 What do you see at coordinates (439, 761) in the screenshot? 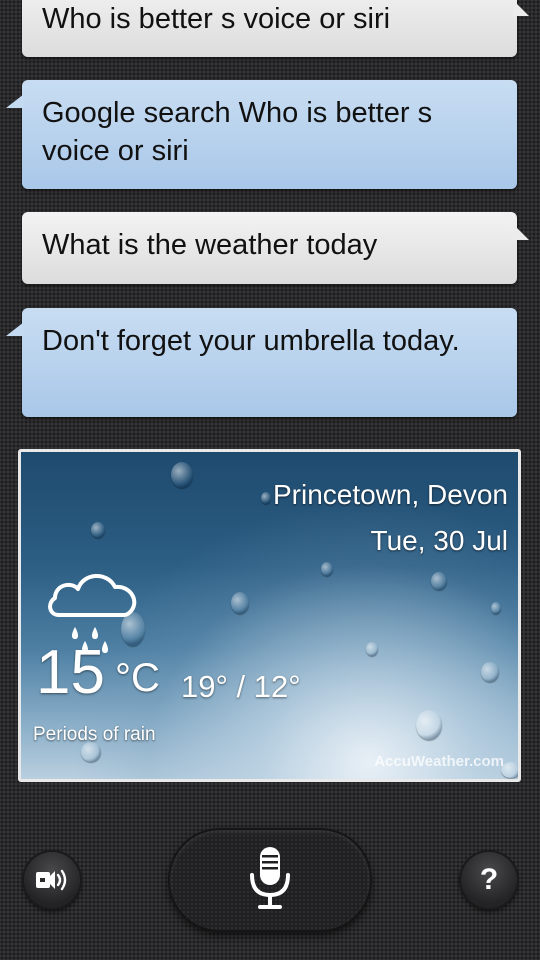
I see `weather-provider-logo: AccuWeather.com` at bounding box center [439, 761].